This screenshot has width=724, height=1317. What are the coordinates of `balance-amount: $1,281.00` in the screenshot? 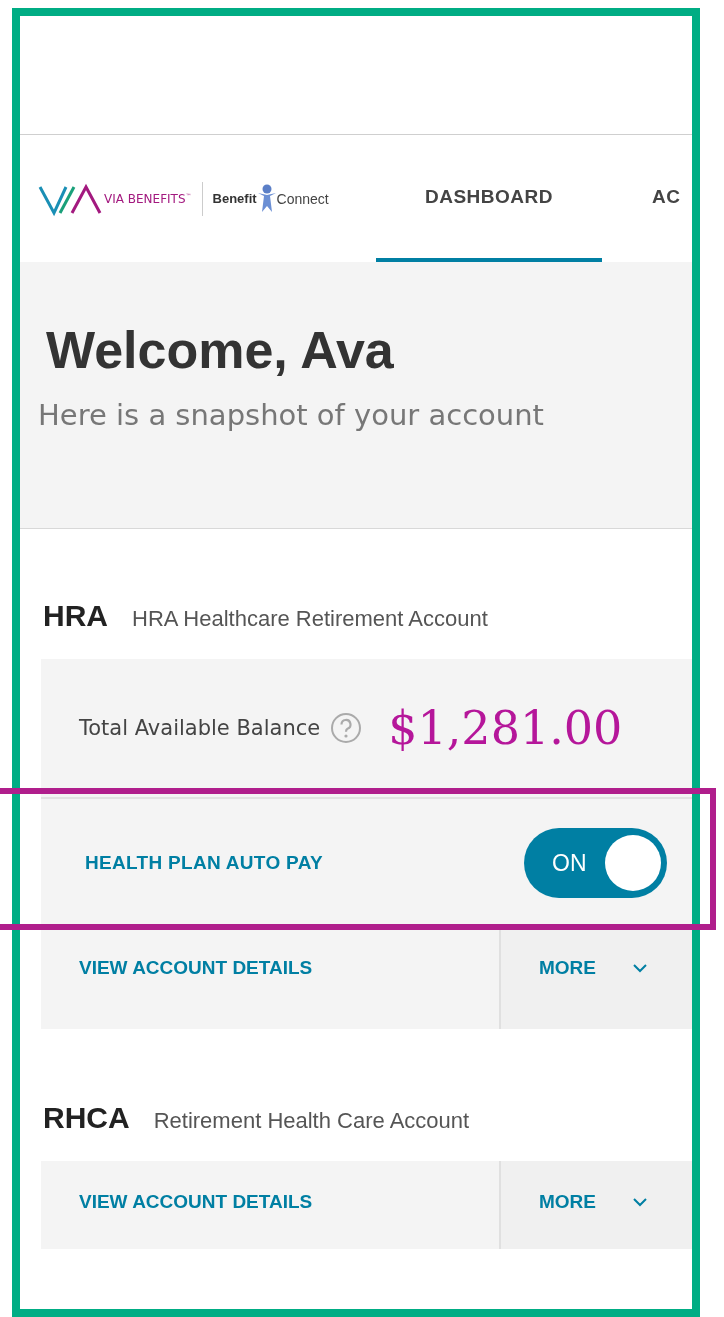 It's located at (505, 728).